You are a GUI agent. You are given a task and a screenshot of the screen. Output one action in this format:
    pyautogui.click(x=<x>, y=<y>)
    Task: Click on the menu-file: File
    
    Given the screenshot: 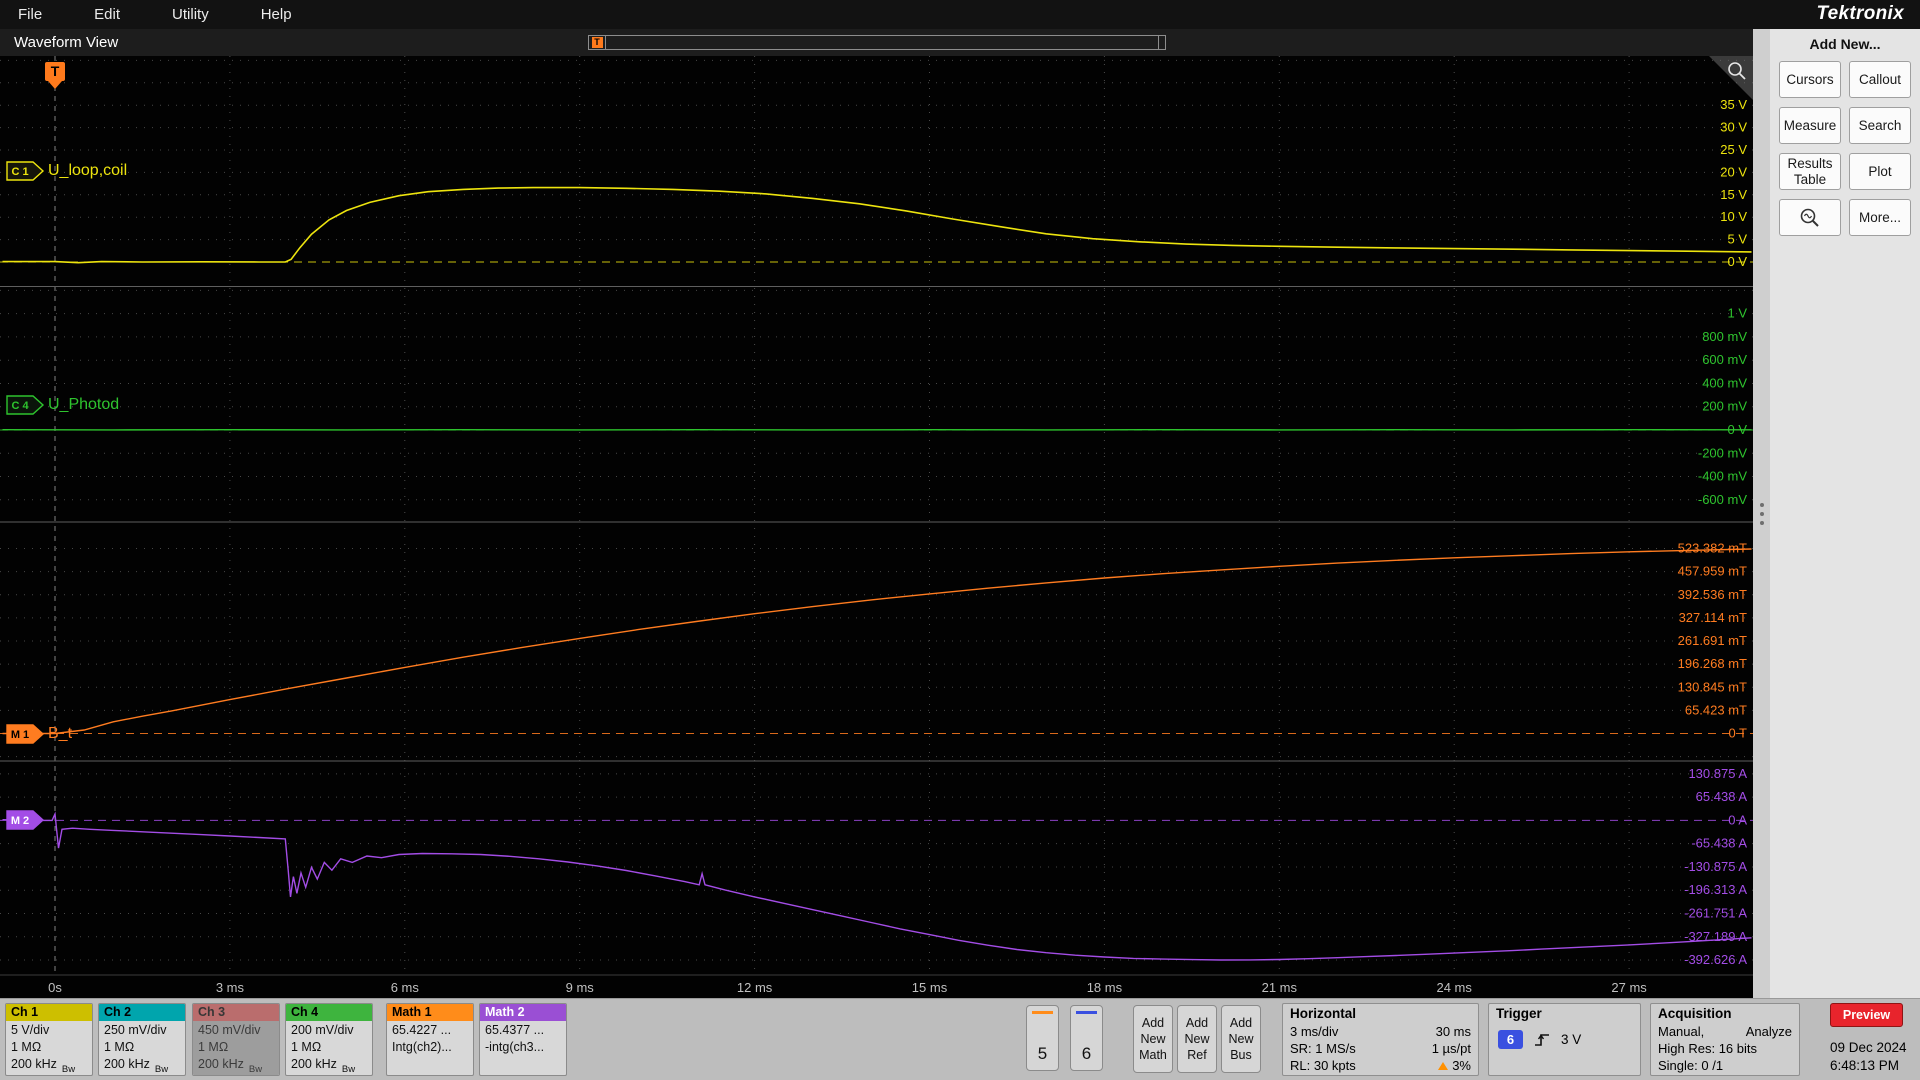 What is the action you would take?
    pyautogui.click(x=30, y=14)
    